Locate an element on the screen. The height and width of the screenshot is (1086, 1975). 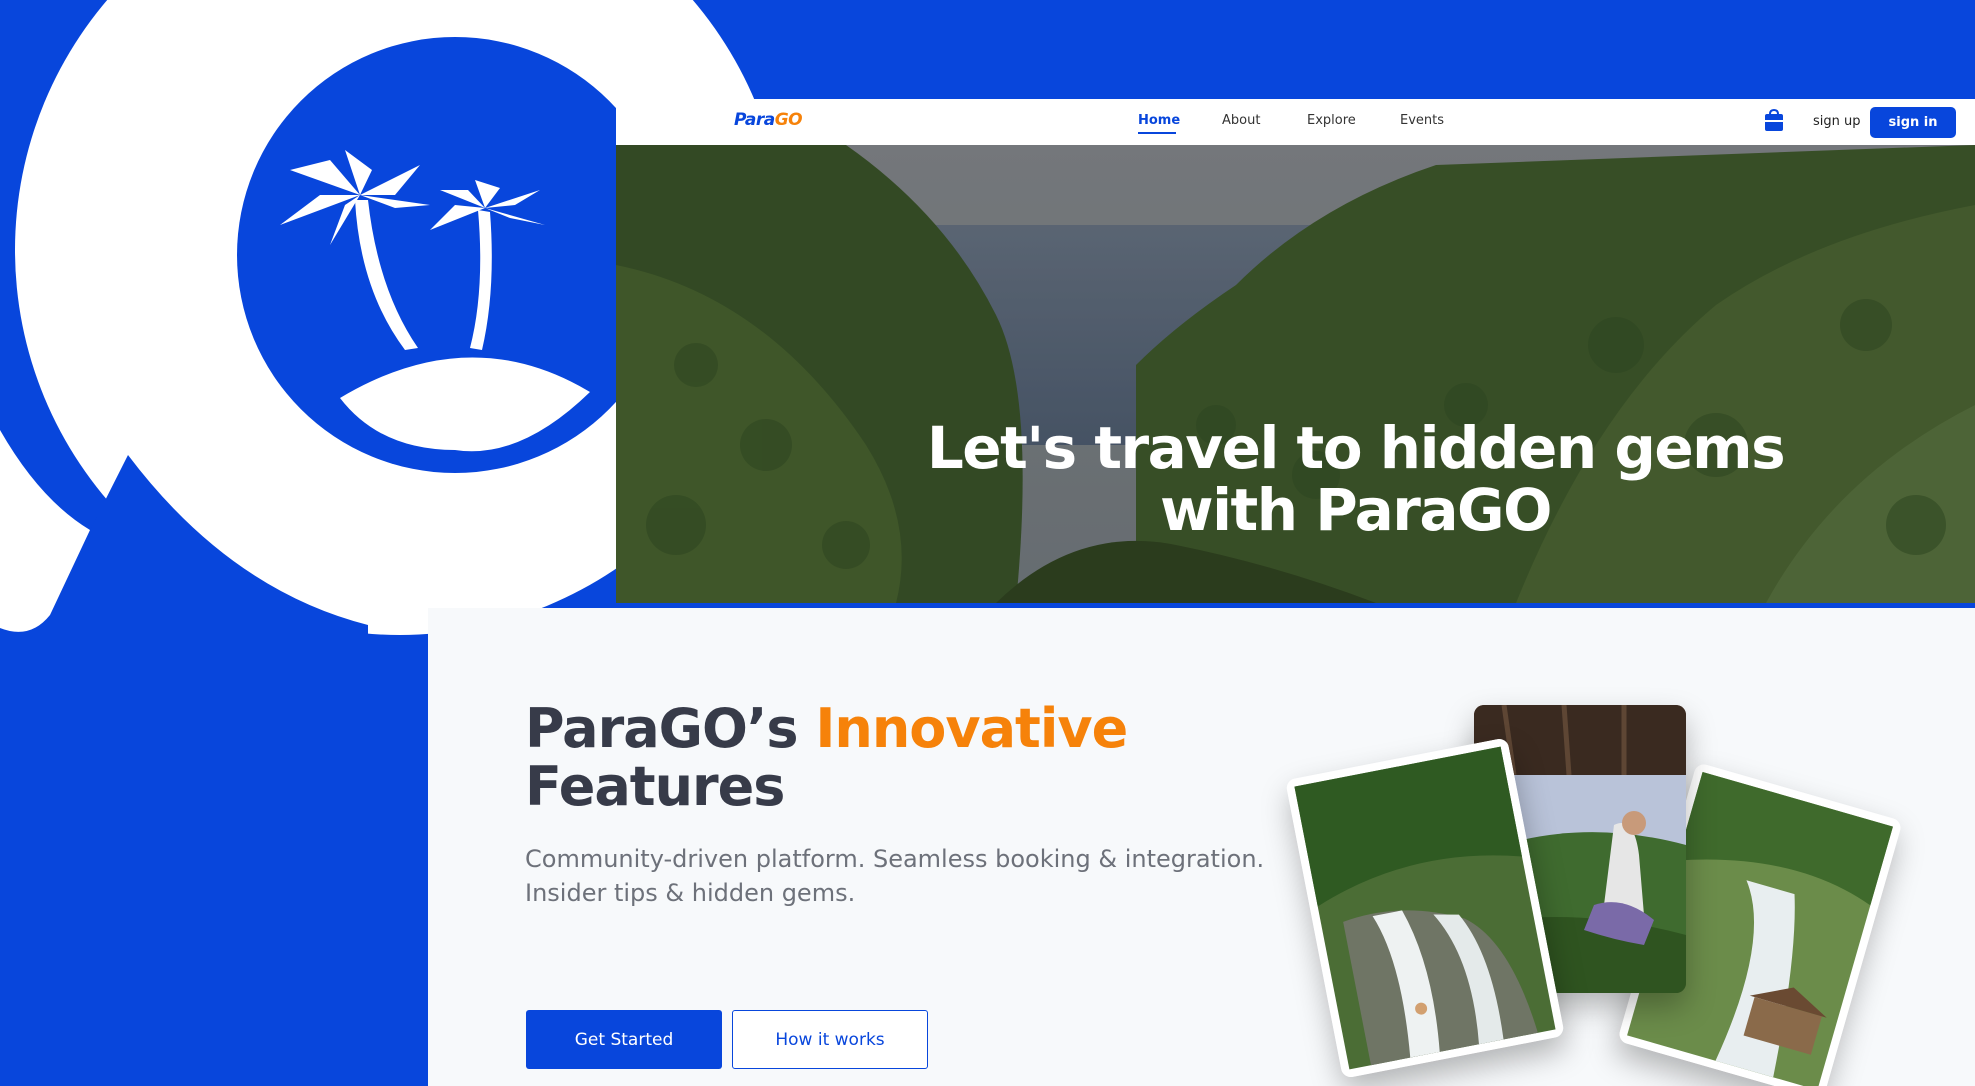
features-heading: ParaGO’s Innovative Features is located at coordinates (905, 758).